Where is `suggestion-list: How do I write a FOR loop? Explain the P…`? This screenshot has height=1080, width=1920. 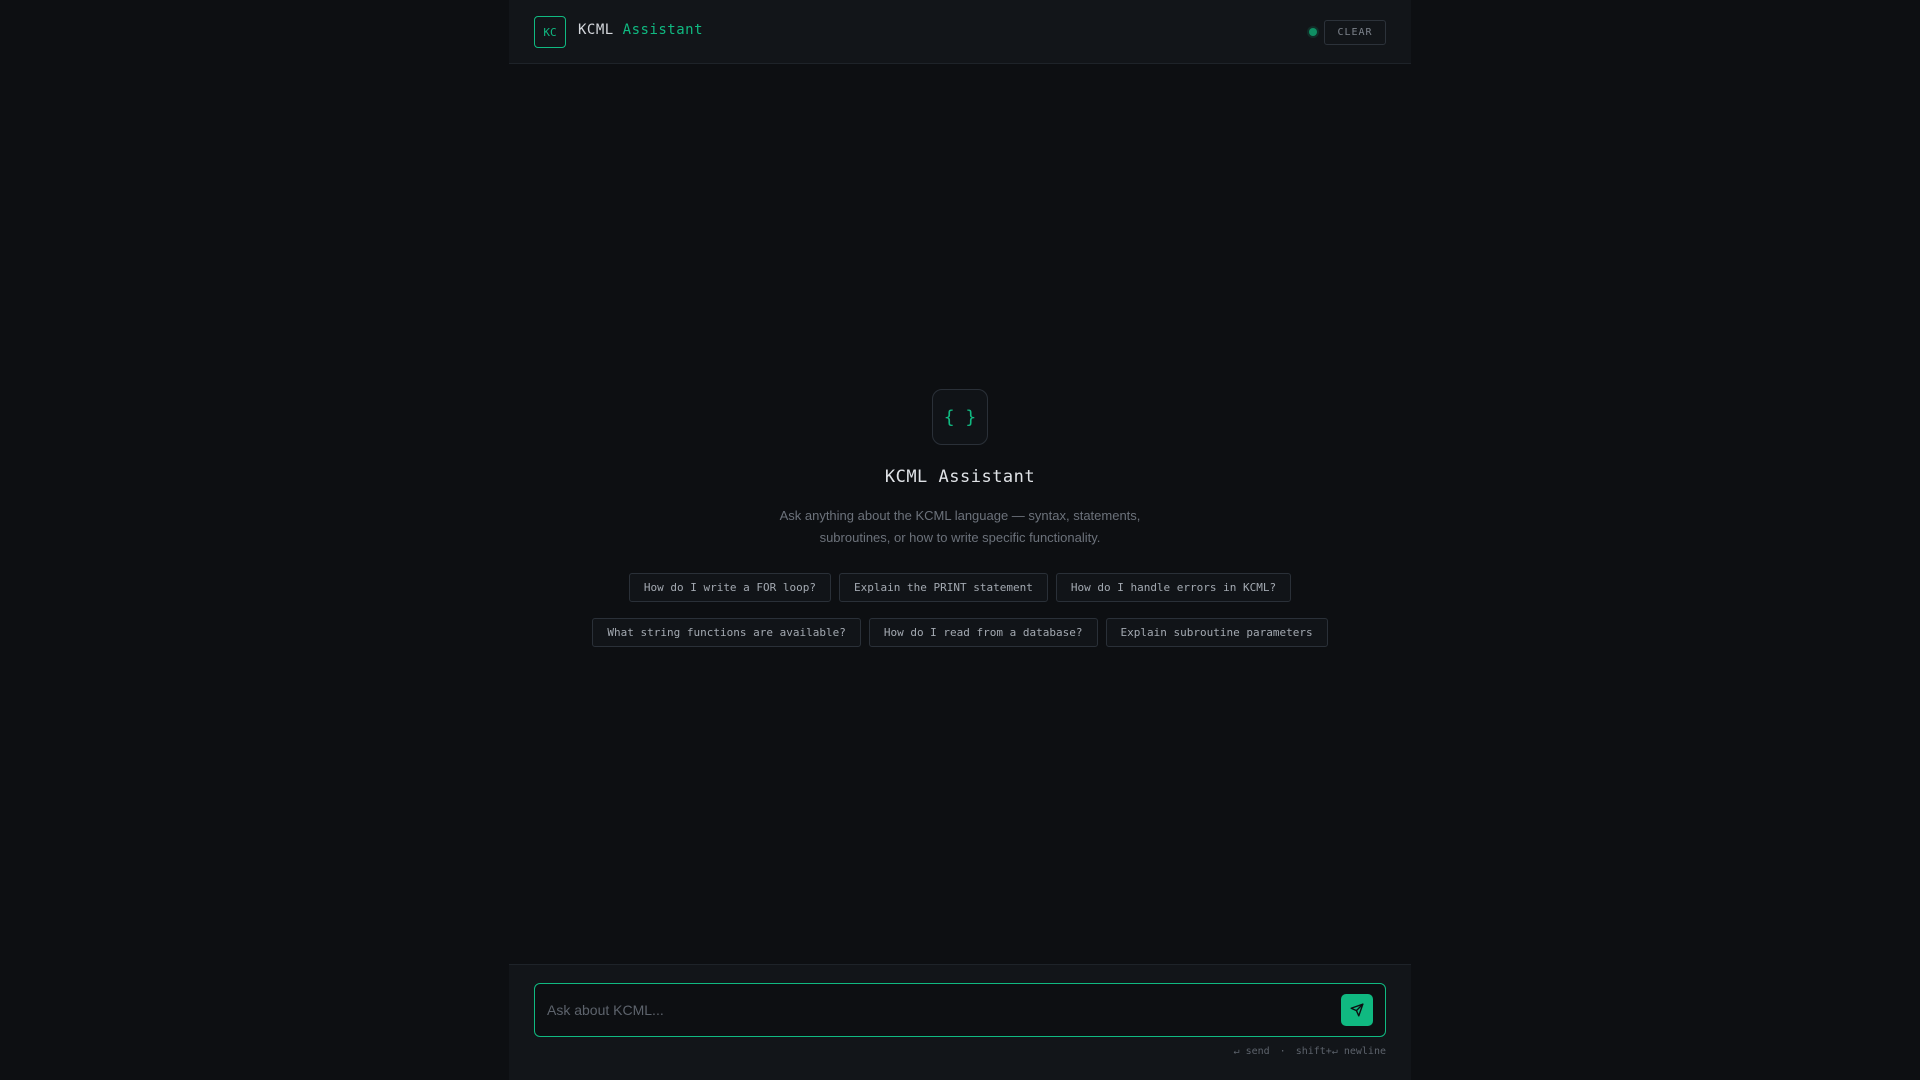 suggestion-list: How do I write a FOR loop? Explain the P… is located at coordinates (960, 610).